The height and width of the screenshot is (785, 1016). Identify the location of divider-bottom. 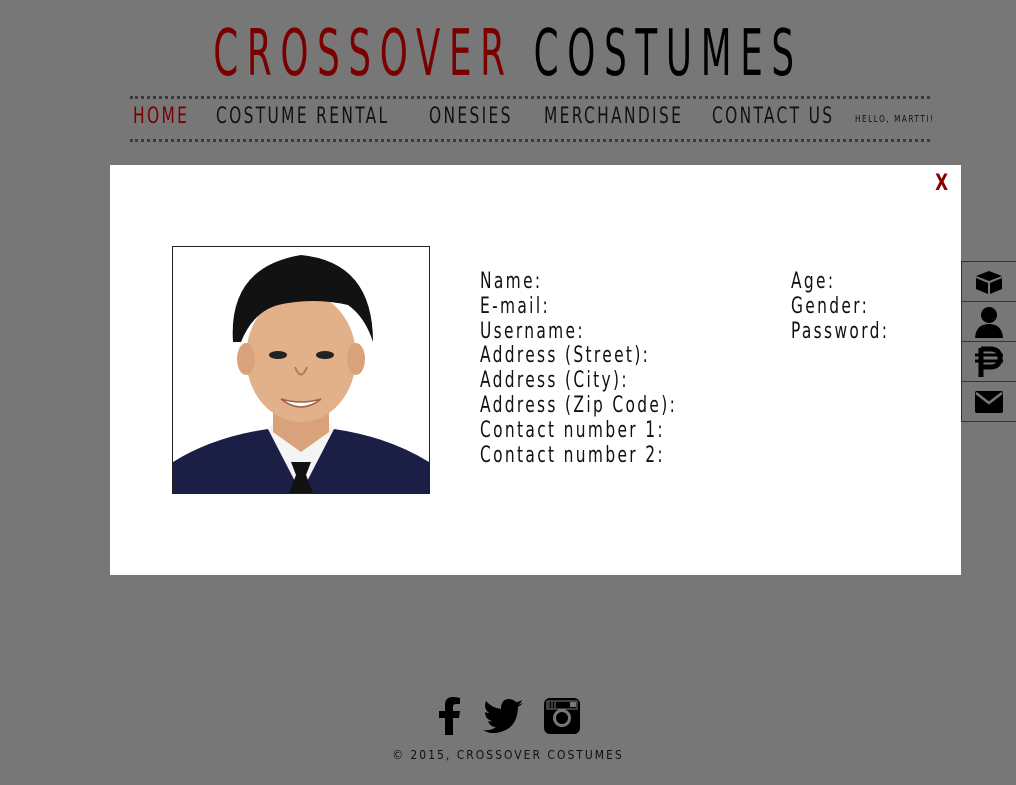
(530, 140).